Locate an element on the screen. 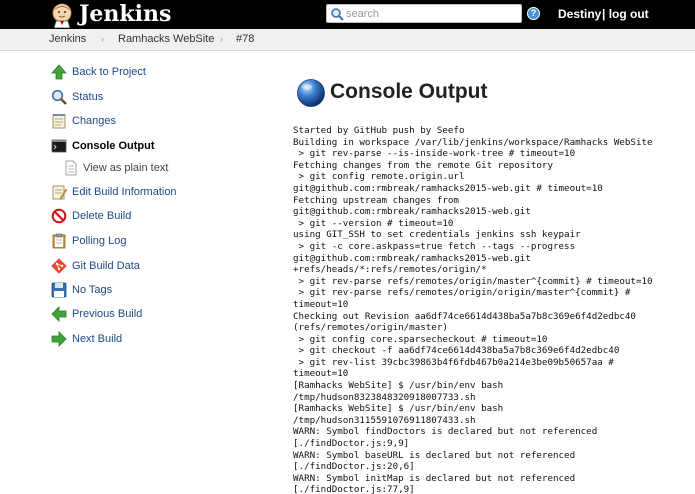  sidebar-item-previous-build: Previous Build is located at coordinates (151, 315).